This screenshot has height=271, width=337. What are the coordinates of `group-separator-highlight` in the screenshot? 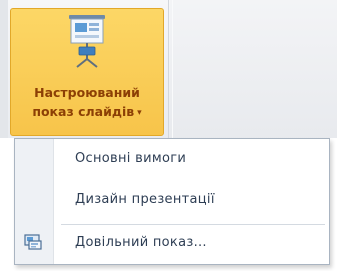 It's located at (172, 69).